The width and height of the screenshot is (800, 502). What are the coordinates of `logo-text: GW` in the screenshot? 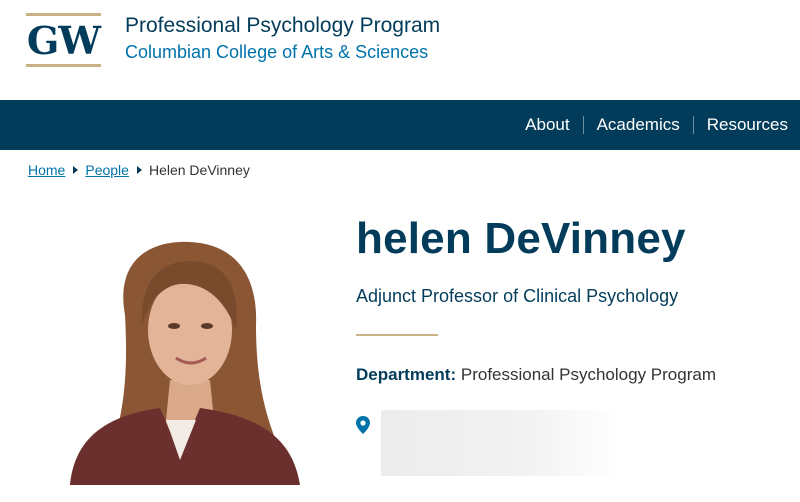 It's located at (63, 40).